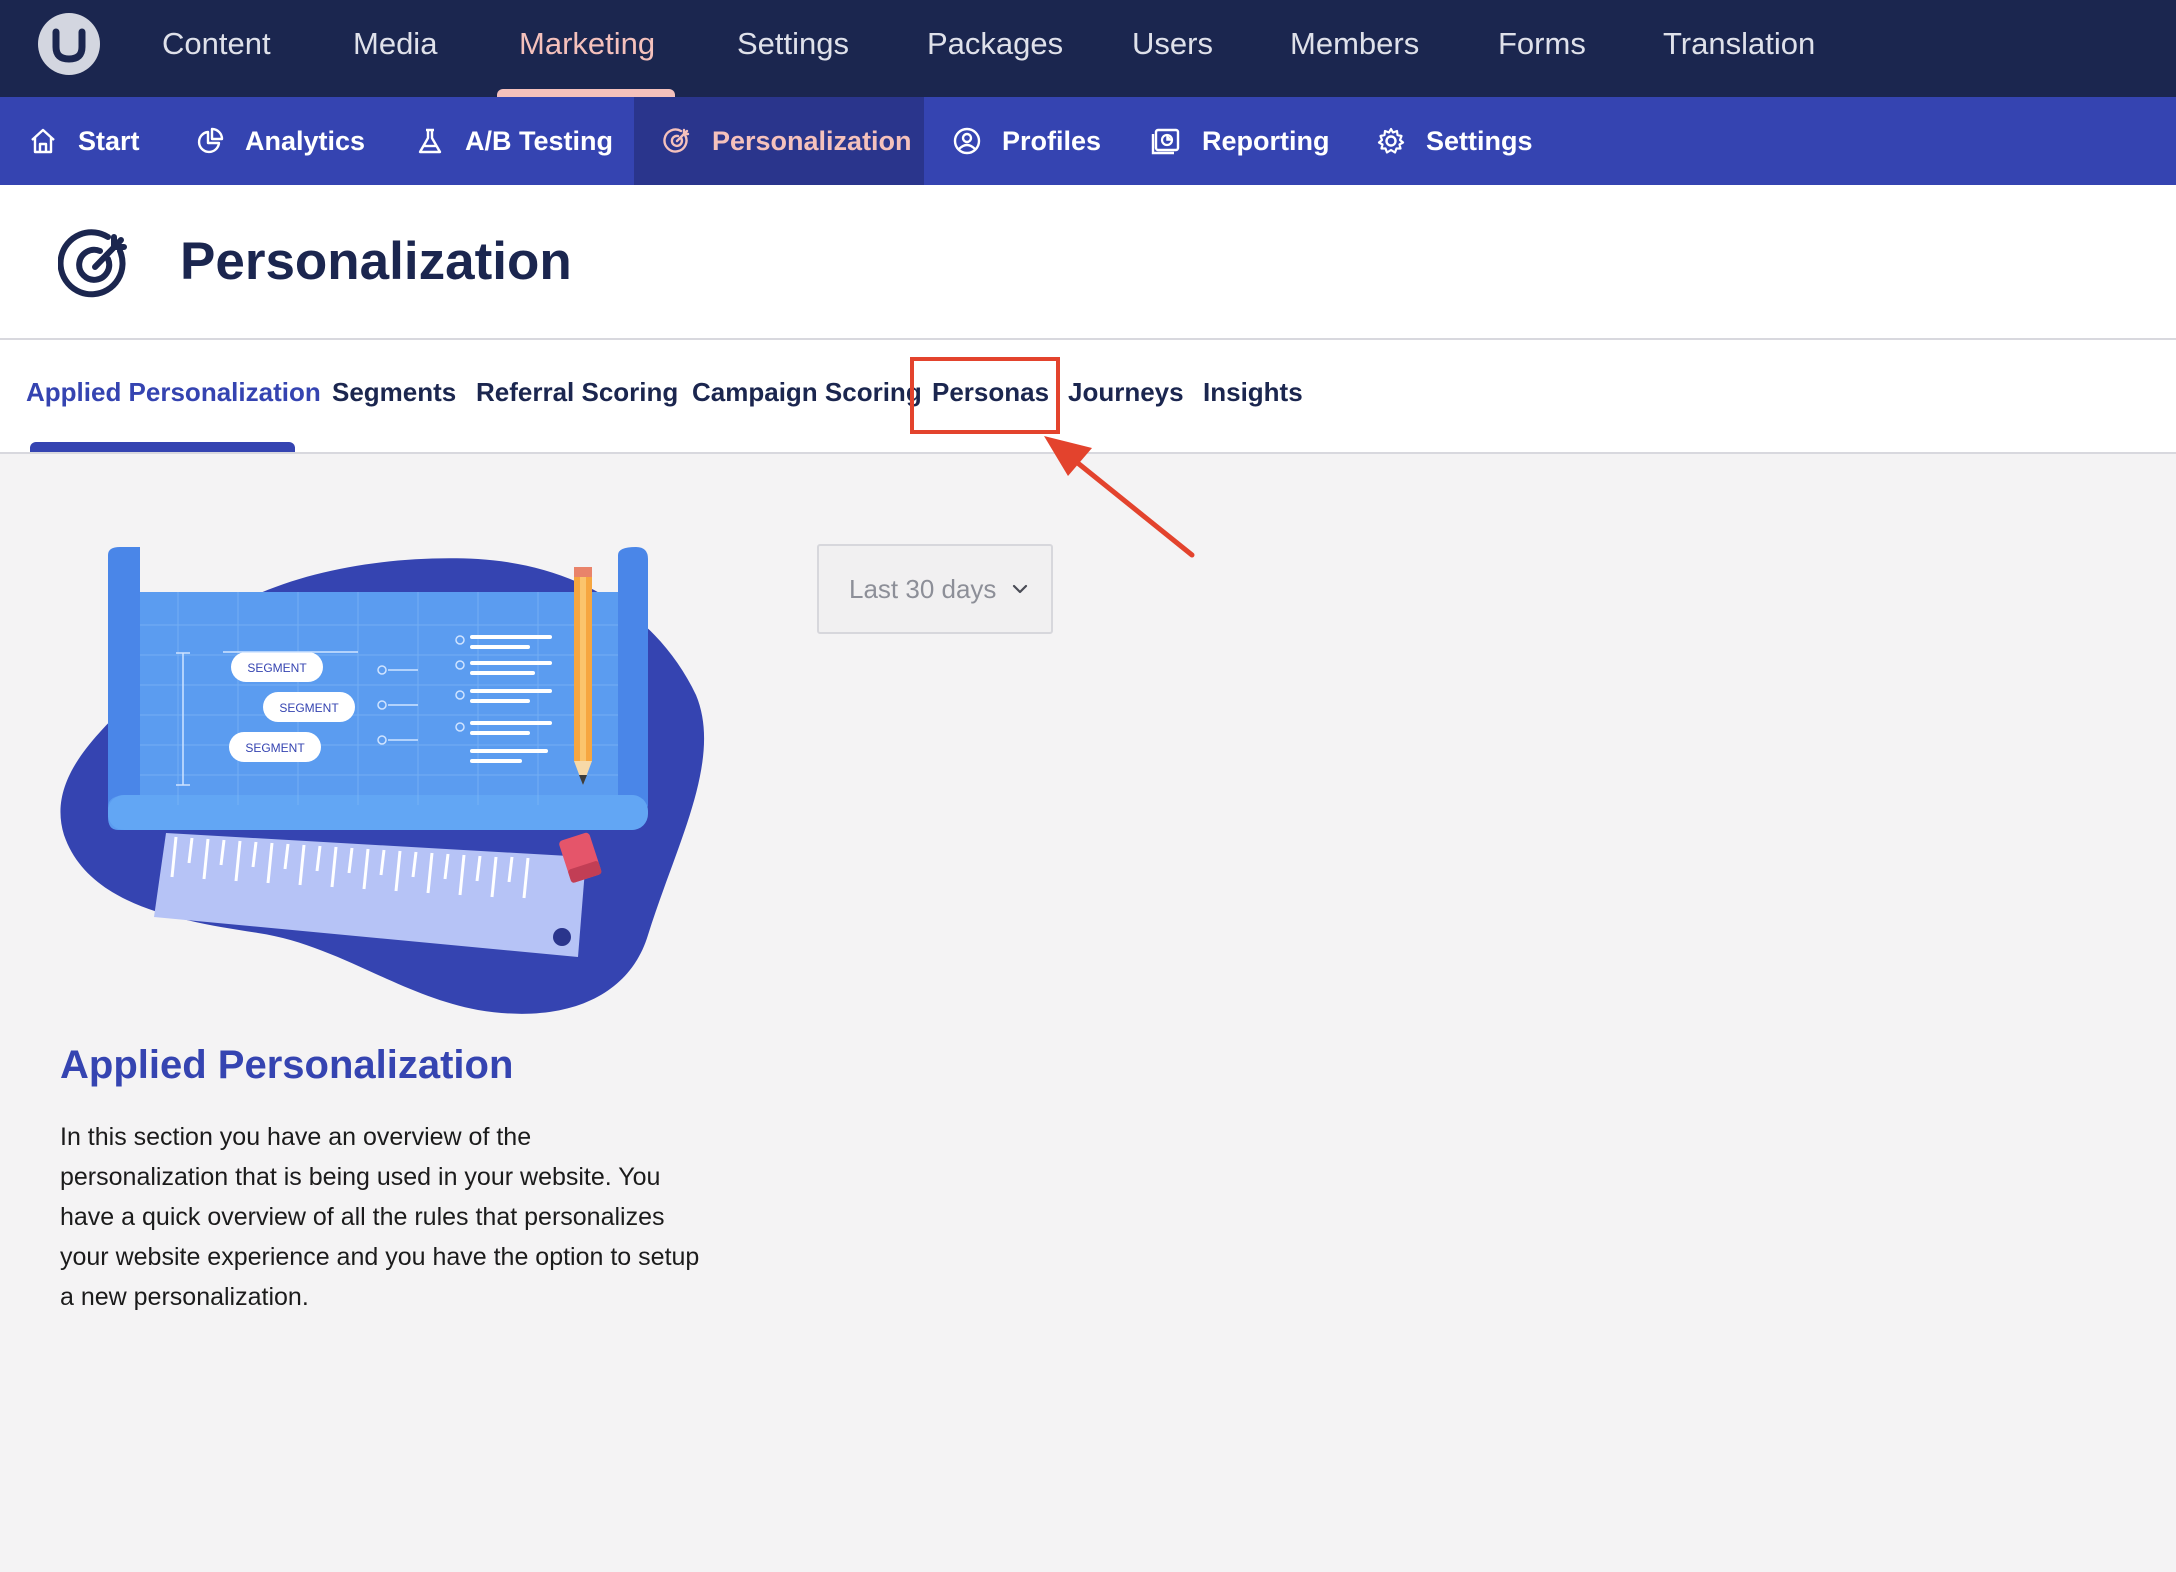 This screenshot has width=2176, height=1572. Describe the element at coordinates (1391, 140) in the screenshot. I see `gear-icon` at that location.